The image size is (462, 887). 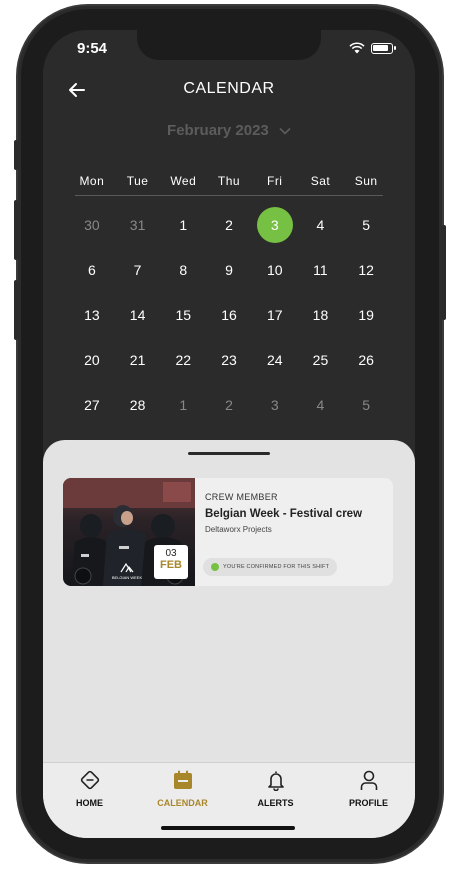 I want to click on calendar-day-number: 24, so click(x=274, y=359).